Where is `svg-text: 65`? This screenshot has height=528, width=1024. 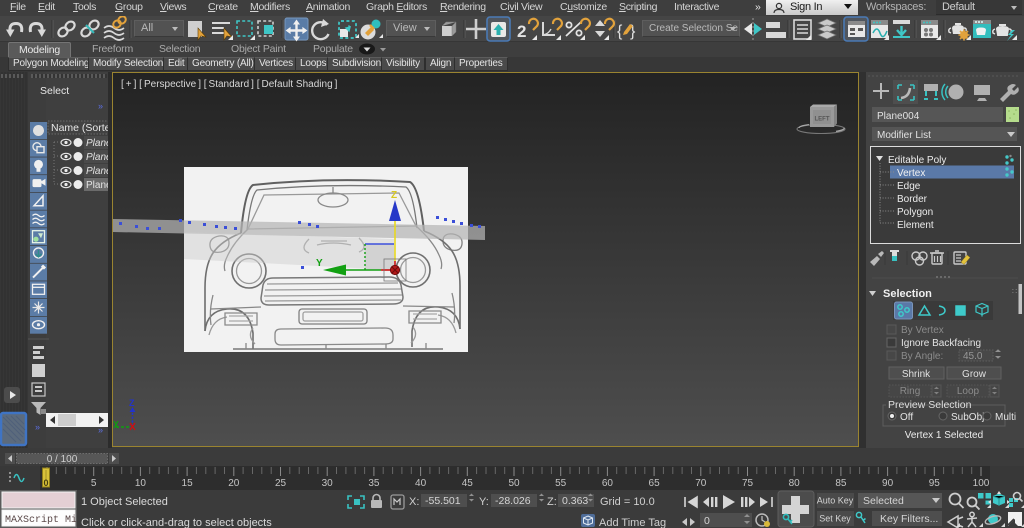 svg-text: 65 is located at coordinates (655, 483).